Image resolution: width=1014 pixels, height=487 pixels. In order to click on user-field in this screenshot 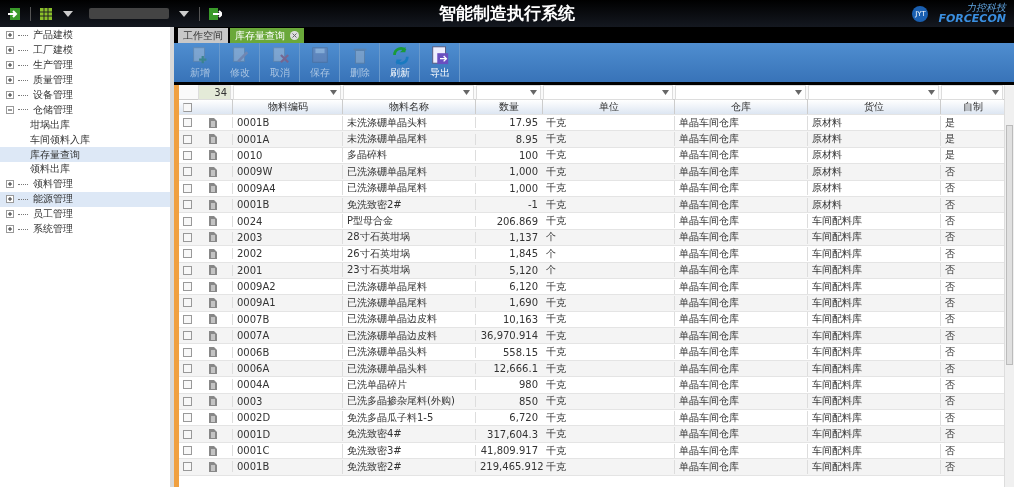, I will do `click(129, 13)`.